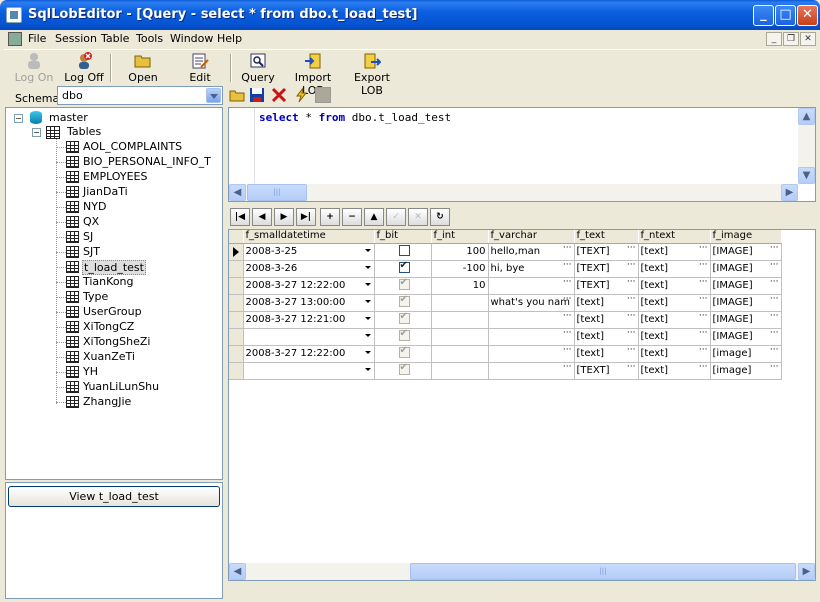  I want to click on cancel-record-button: ✕, so click(418, 217).